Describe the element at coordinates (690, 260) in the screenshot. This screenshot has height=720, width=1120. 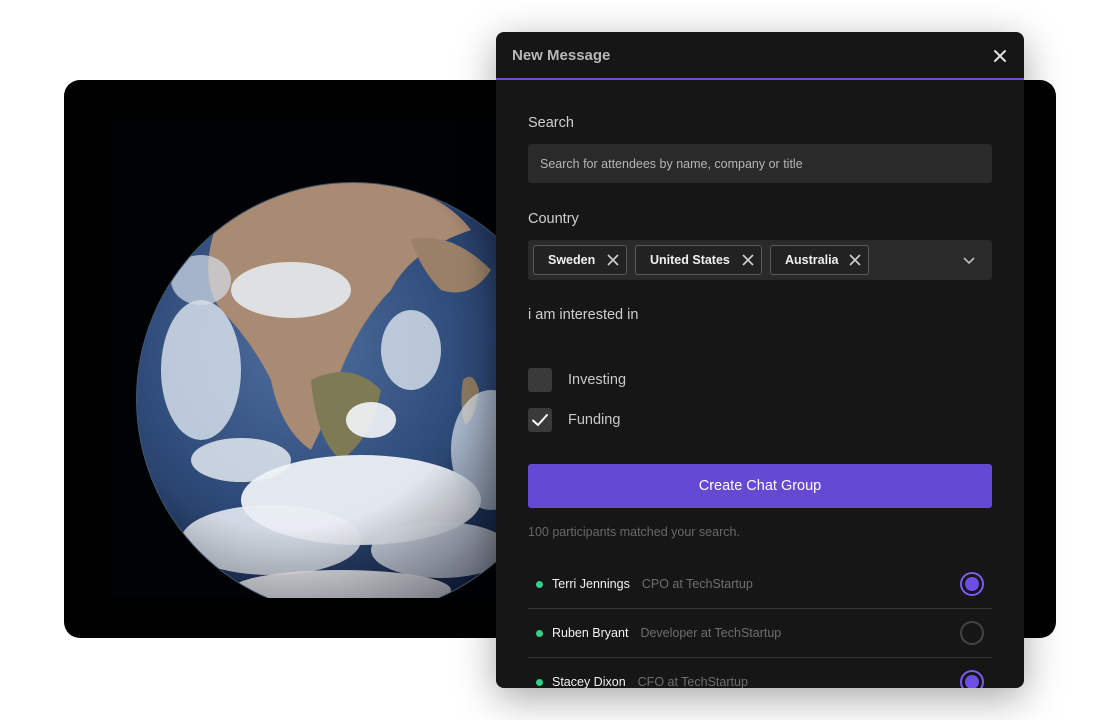
I see `chip-label: United States` at that location.